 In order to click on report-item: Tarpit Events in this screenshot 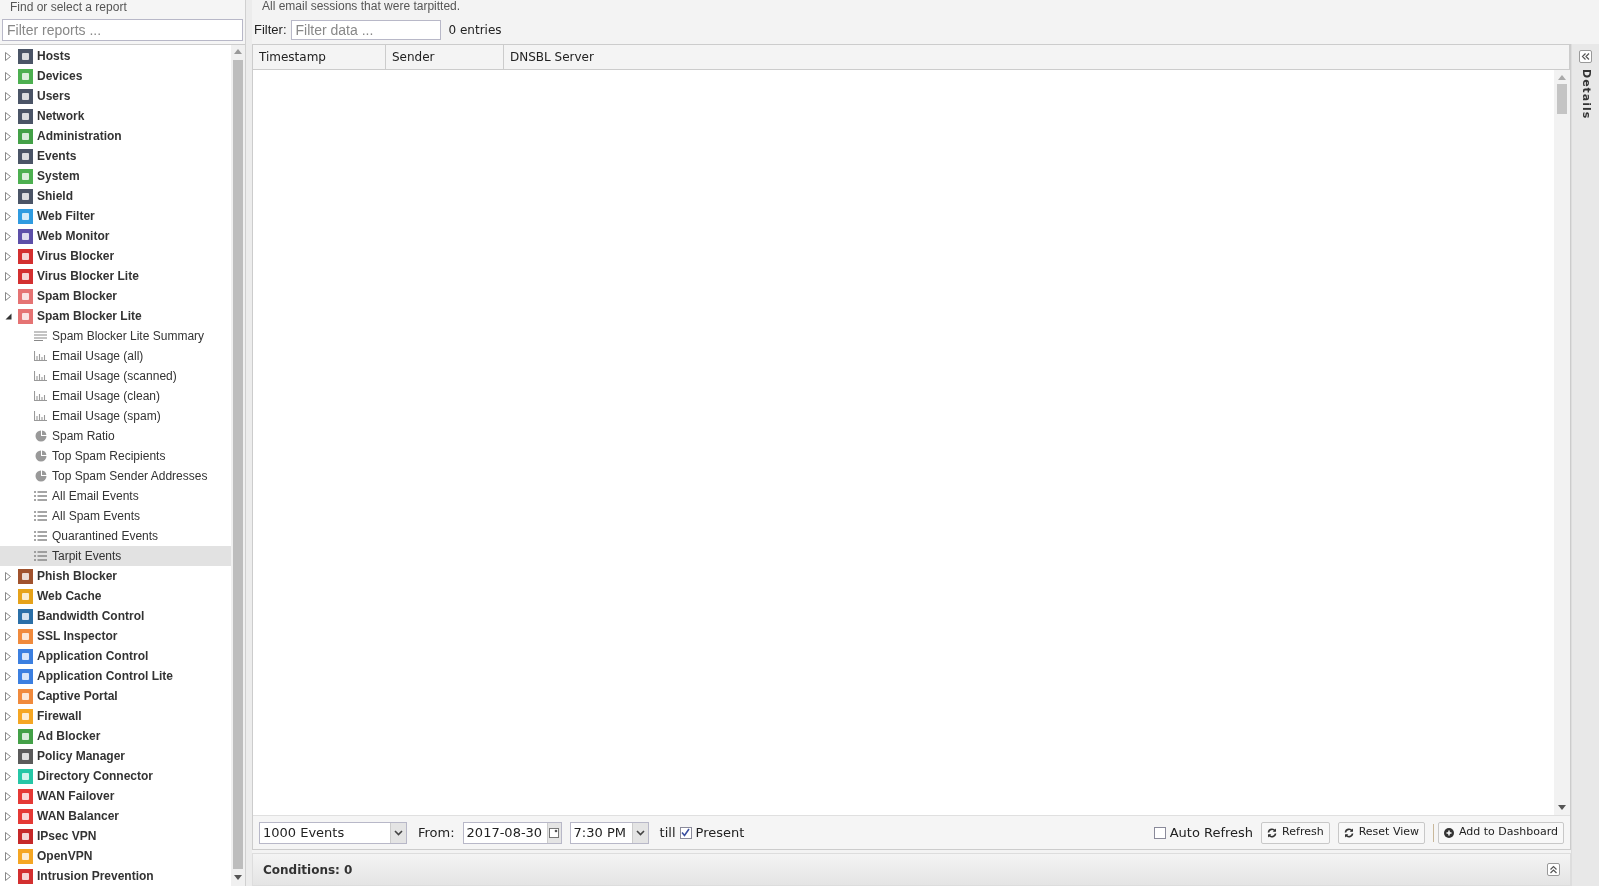, I will do `click(115, 556)`.